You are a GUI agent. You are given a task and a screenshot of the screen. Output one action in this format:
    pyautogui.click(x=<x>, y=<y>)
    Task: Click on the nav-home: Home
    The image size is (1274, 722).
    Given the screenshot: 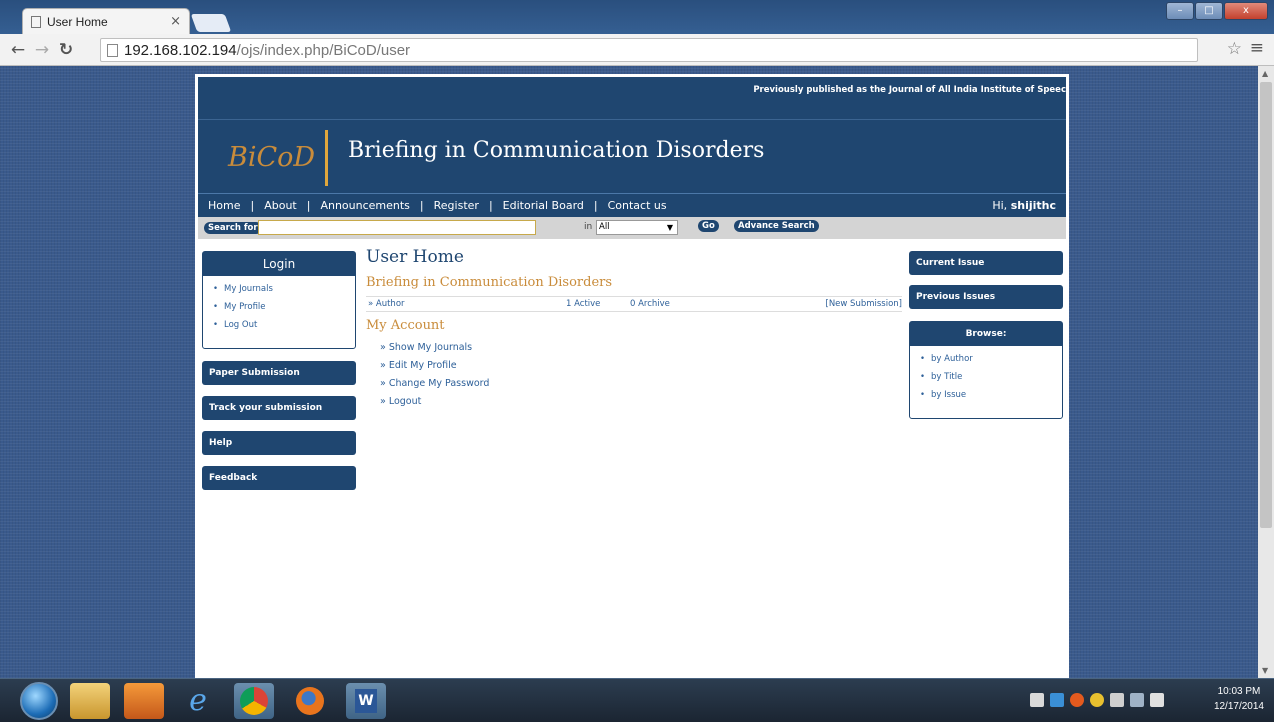 What is the action you would take?
    pyautogui.click(x=224, y=205)
    